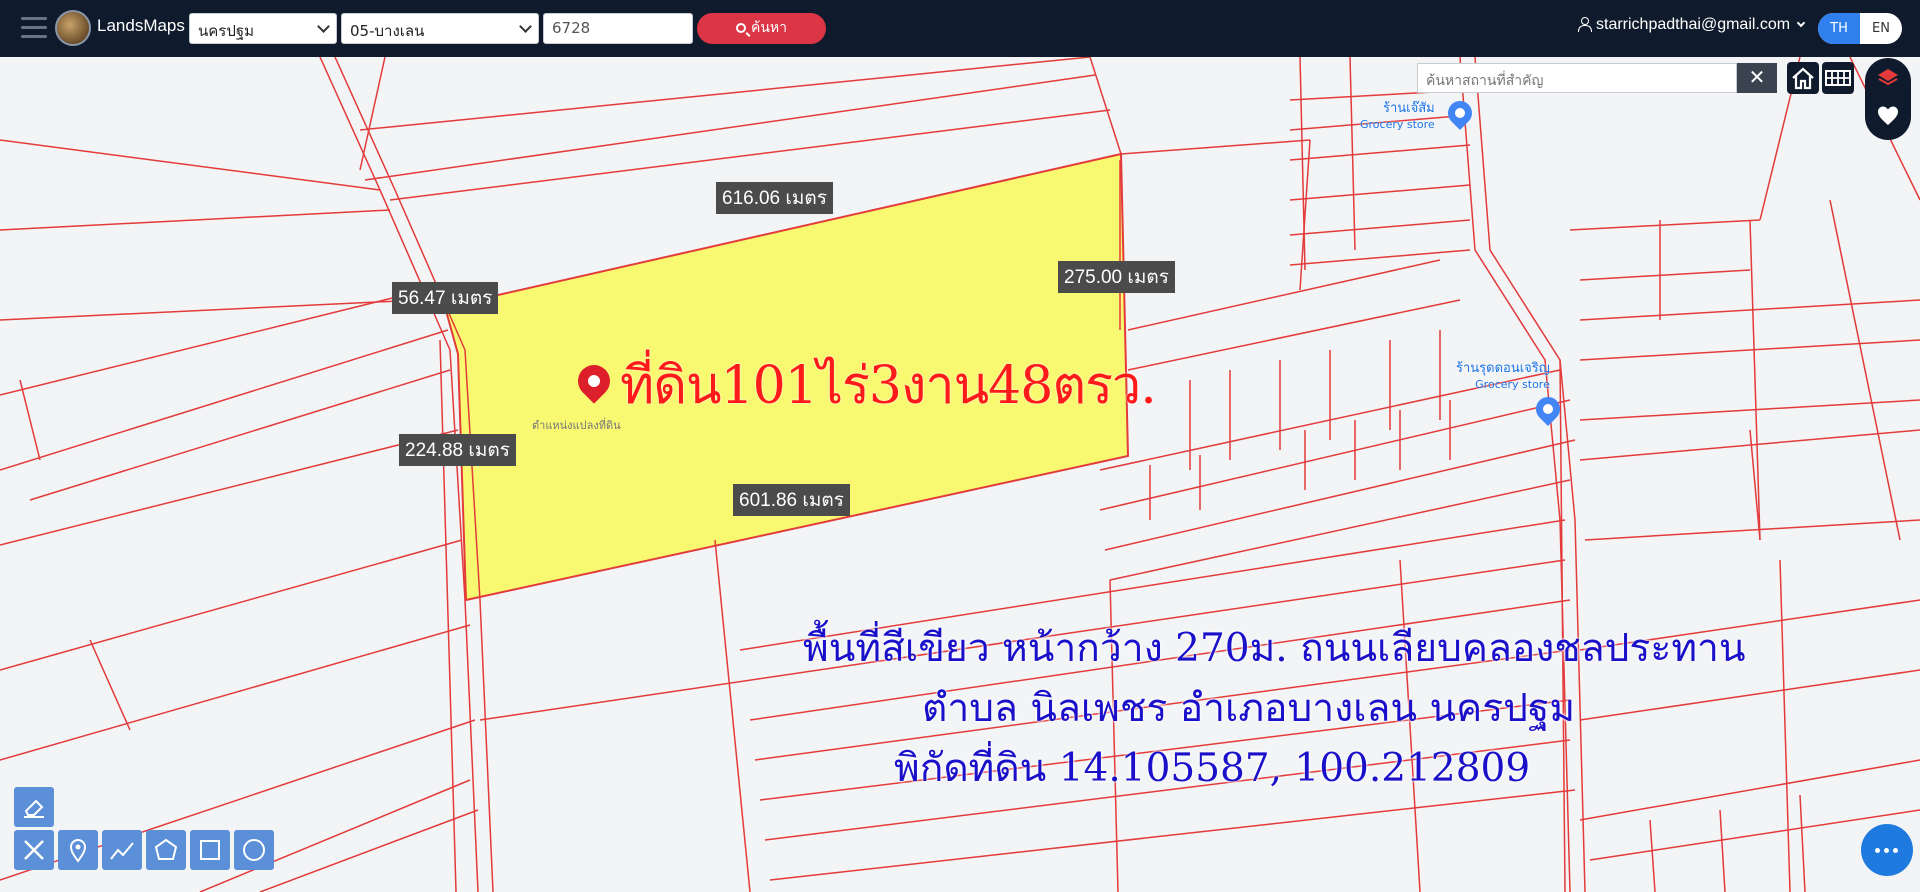 Image resolution: width=1920 pixels, height=892 pixels. What do you see at coordinates (141, 25) in the screenshot?
I see `brand-name: LandsMaps` at bounding box center [141, 25].